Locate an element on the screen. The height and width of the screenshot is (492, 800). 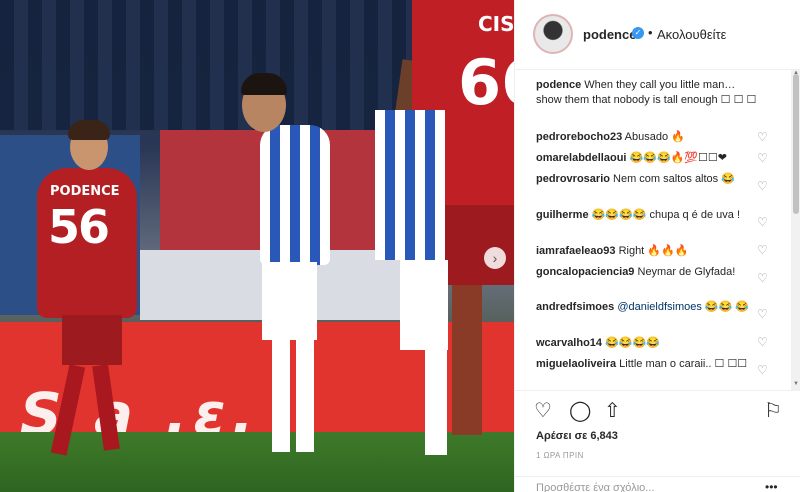
list-item: omarelabdellaoui 😂😂😂🔥💯☐☐❤ is located at coordinates (648, 158).